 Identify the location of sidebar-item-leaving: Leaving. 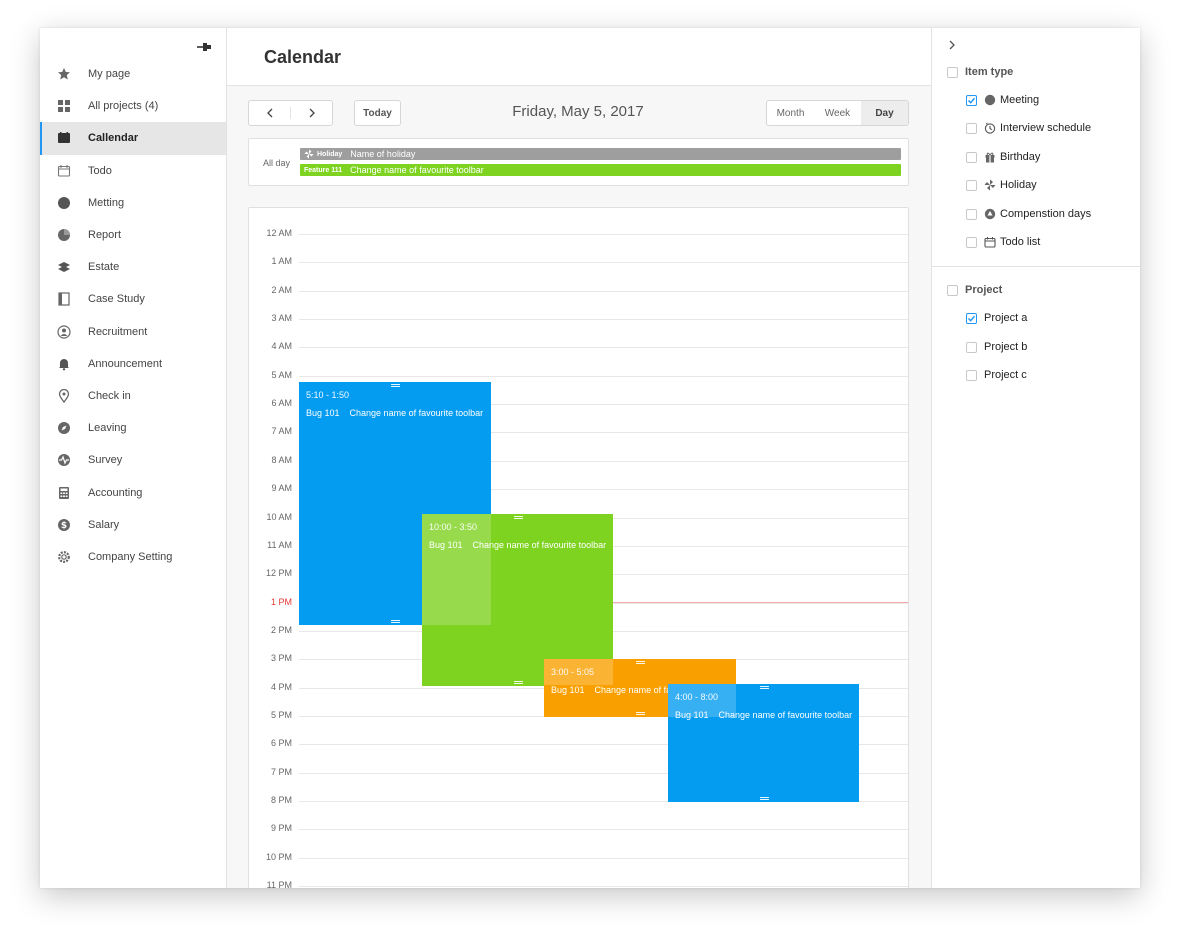
(133, 428).